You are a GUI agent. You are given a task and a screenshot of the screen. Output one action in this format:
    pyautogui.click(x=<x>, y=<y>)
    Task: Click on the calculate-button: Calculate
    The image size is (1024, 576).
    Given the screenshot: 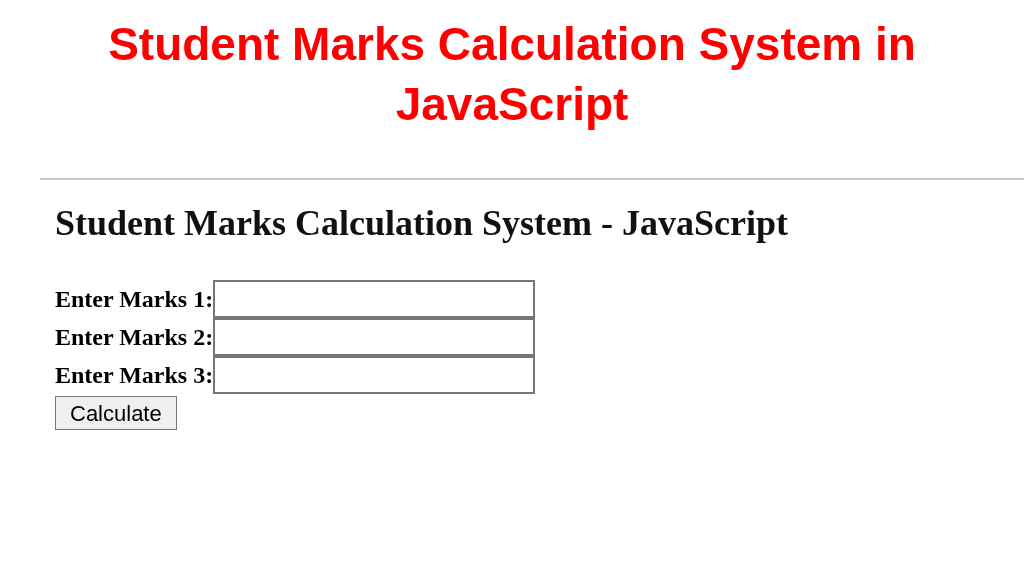 What is the action you would take?
    pyautogui.click(x=116, y=413)
    